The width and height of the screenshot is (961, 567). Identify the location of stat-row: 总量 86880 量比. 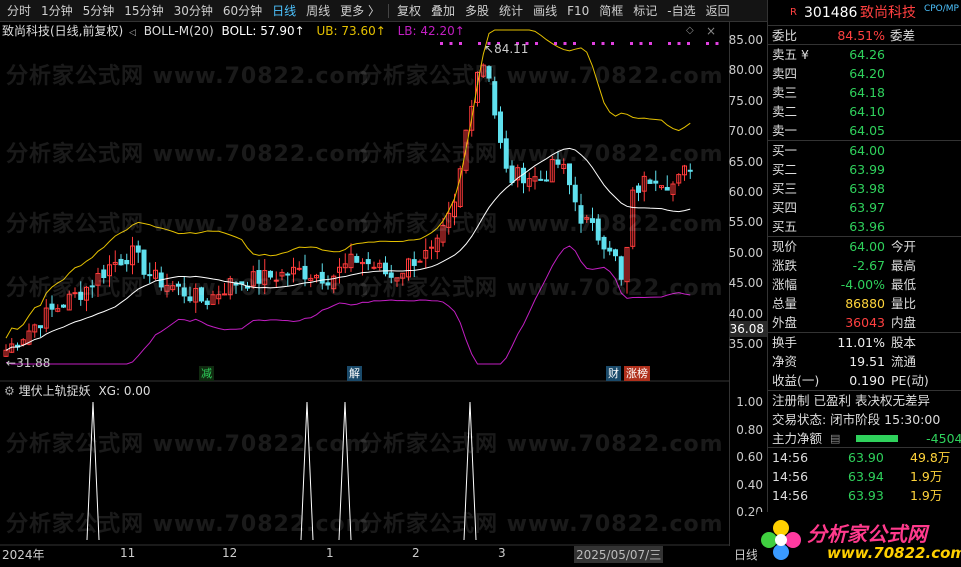
(864, 303).